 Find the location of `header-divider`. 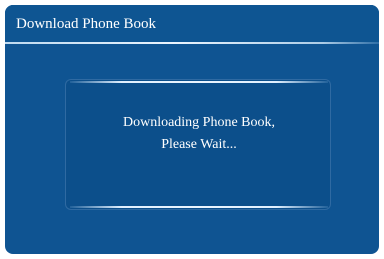

header-divider is located at coordinates (192, 43).